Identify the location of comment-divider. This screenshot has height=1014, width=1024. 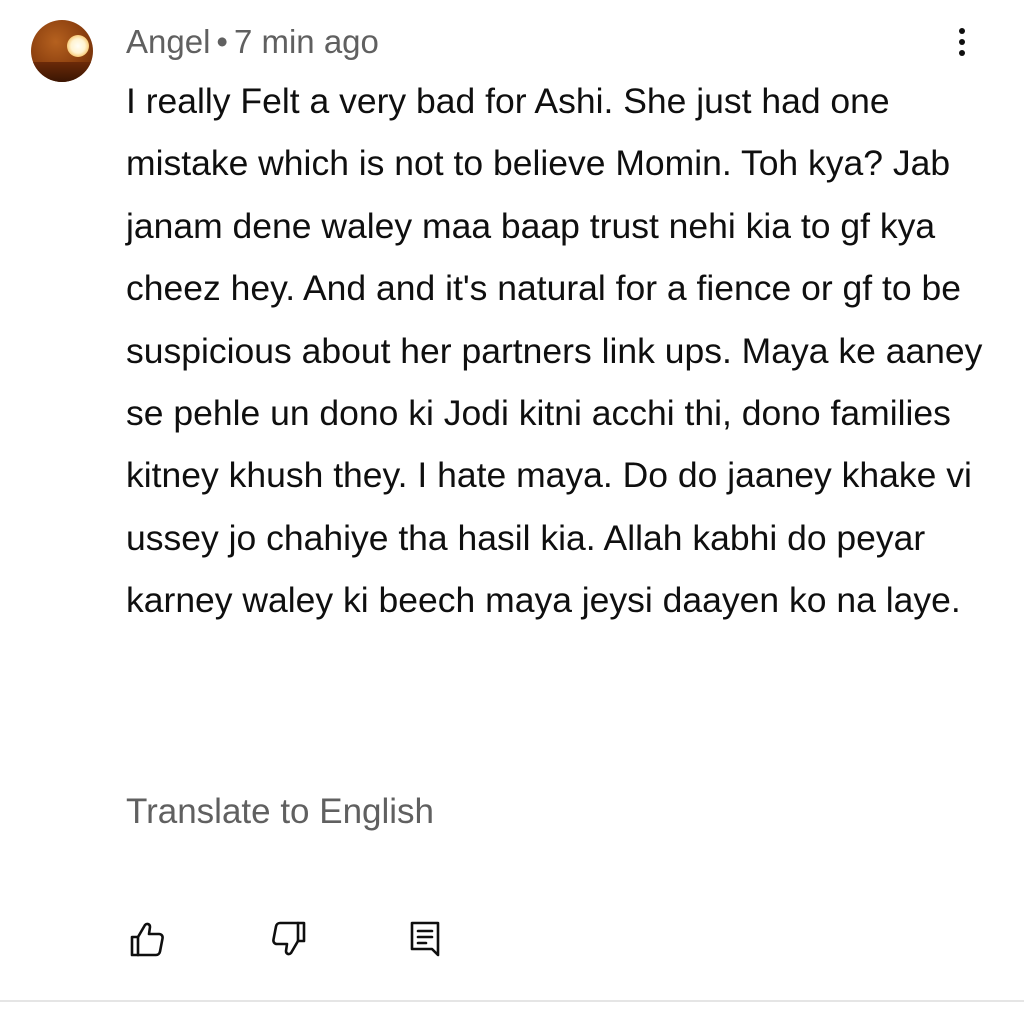
(512, 1001).